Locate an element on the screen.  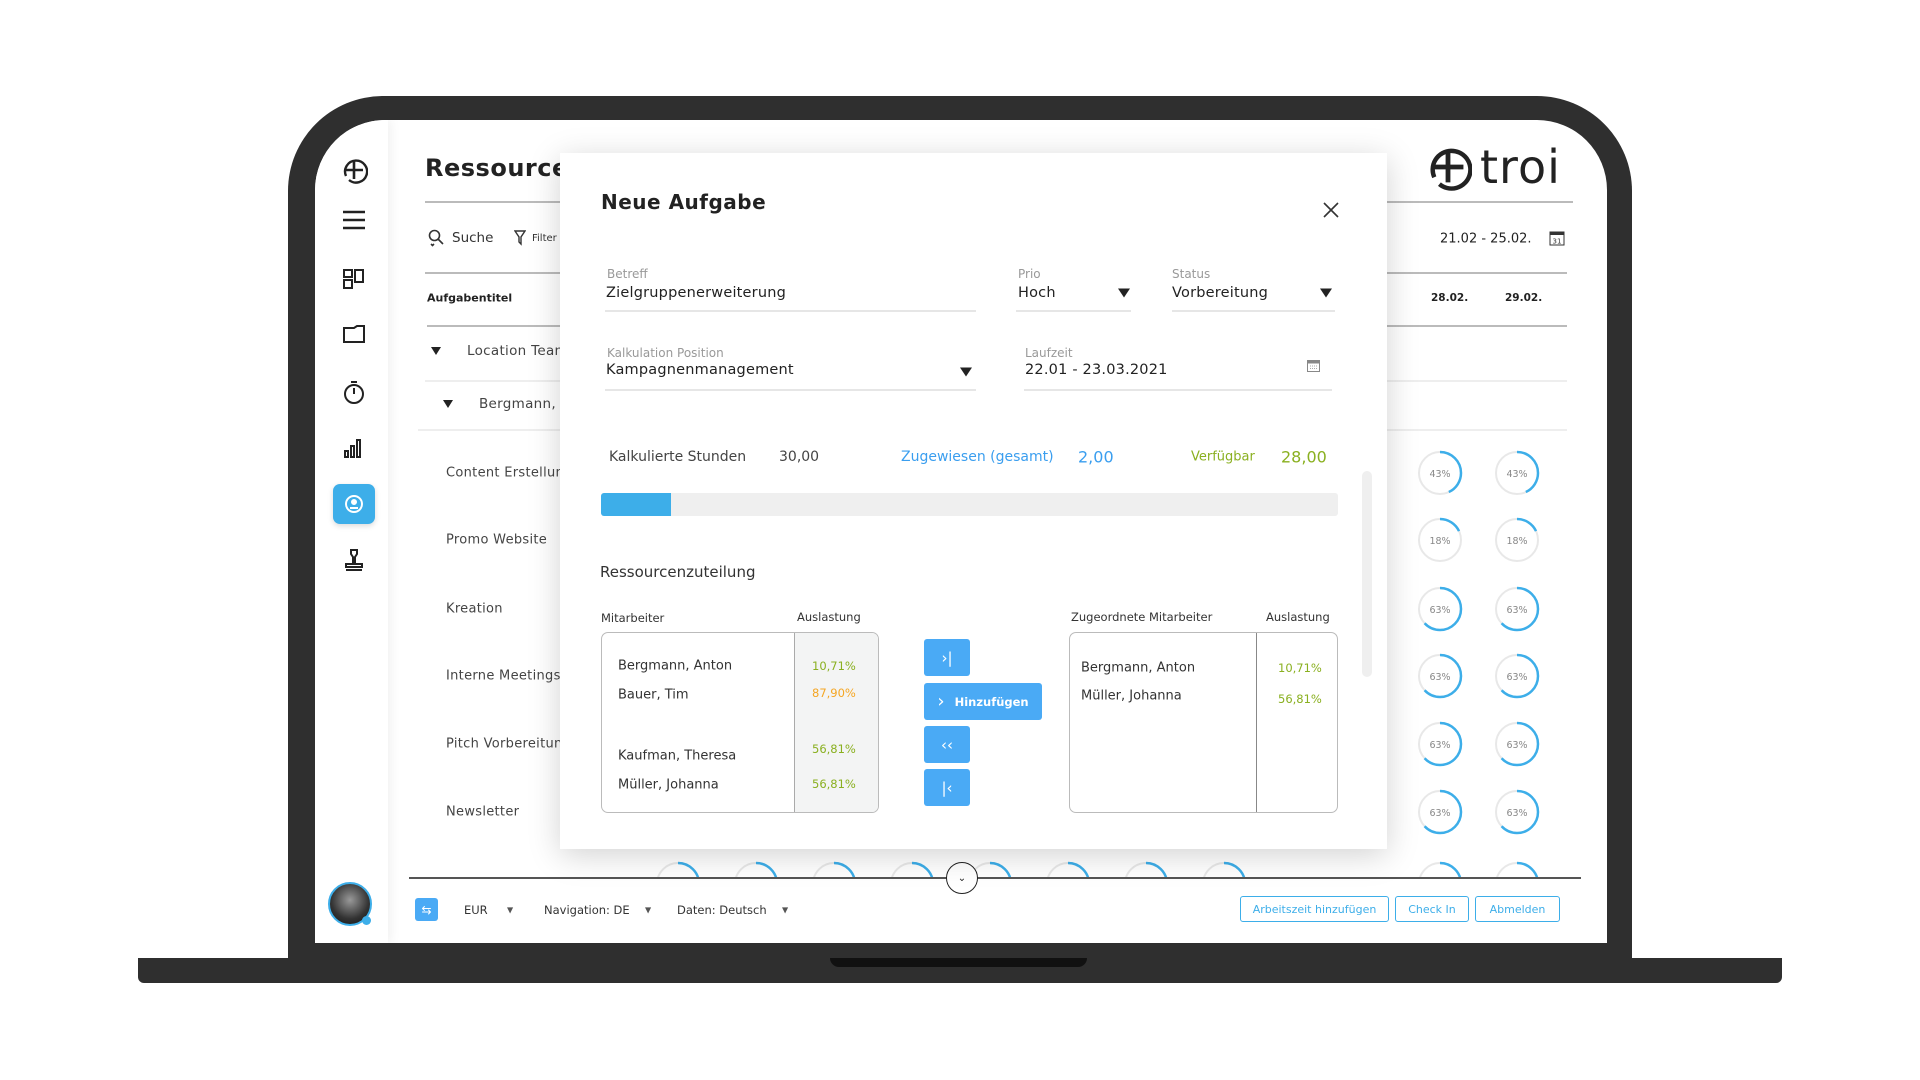
navigation-language-select: Navigation: DE is located at coordinates (587, 910).